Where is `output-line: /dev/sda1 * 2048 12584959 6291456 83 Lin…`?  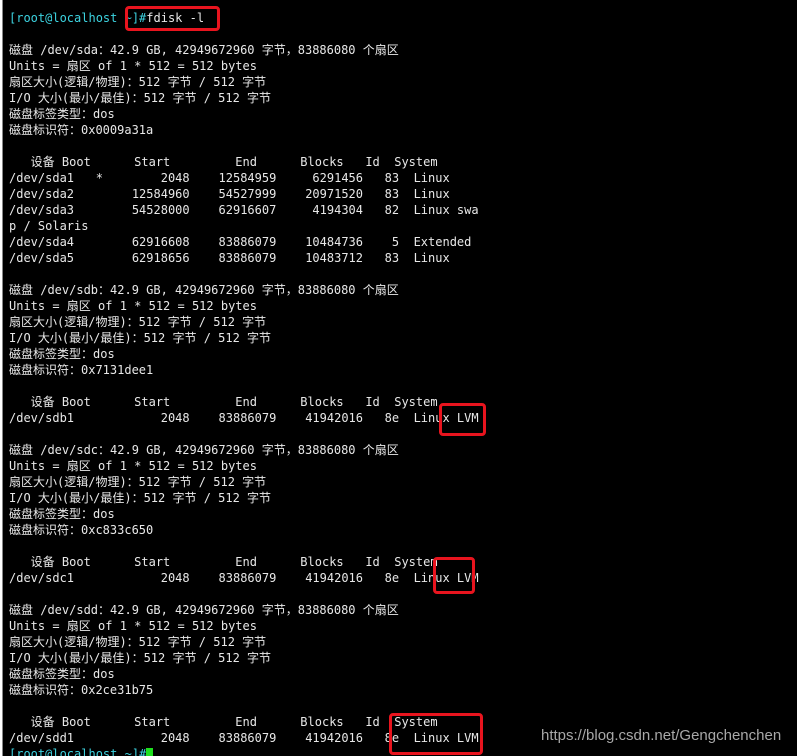
output-line: /dev/sda1 * 2048 12584959 6291456 83 Lin… is located at coordinates (229, 178).